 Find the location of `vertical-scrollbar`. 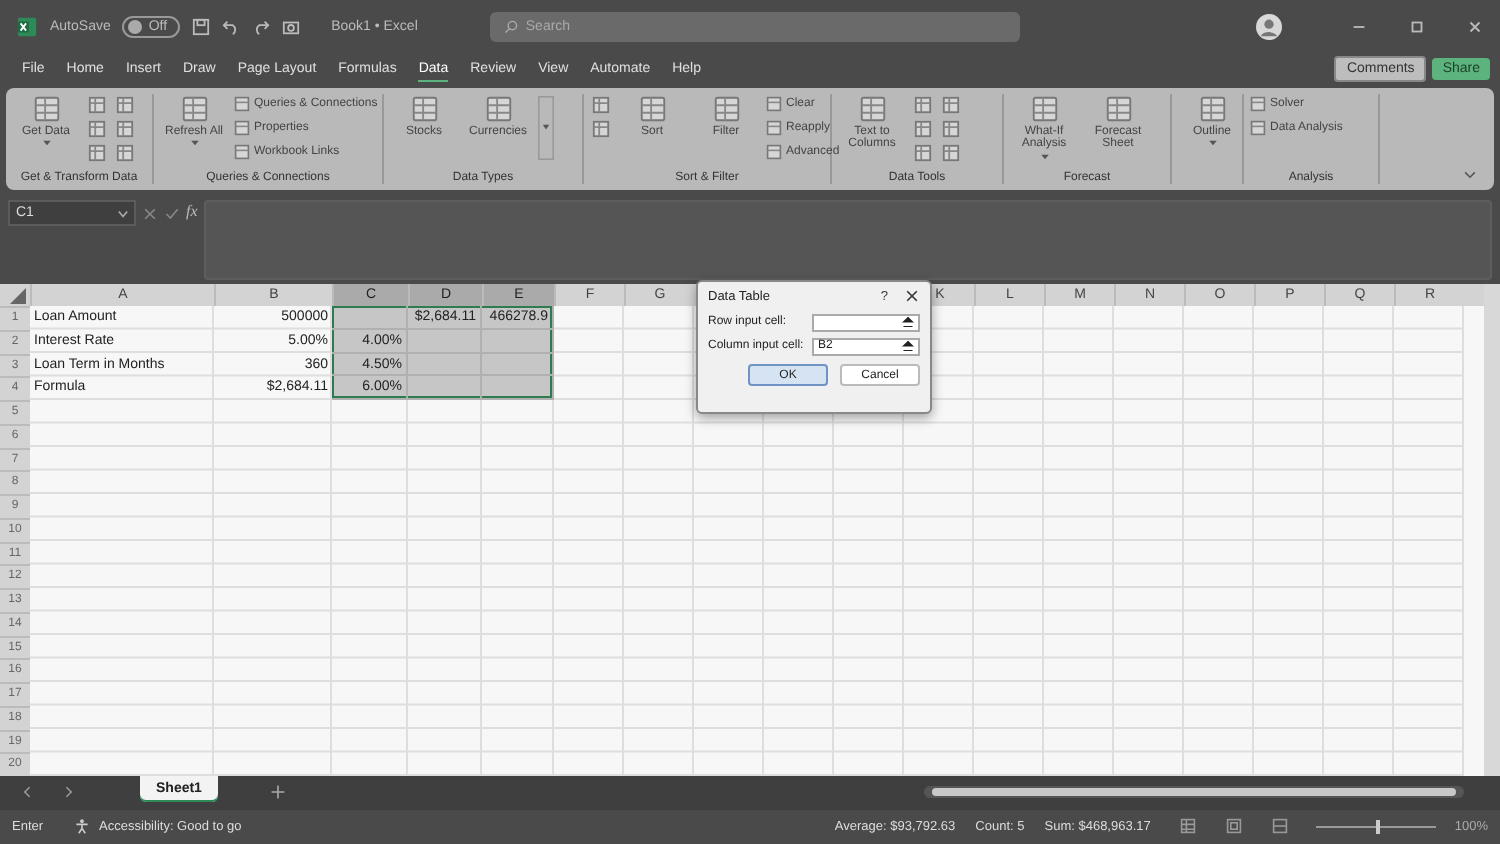

vertical-scrollbar is located at coordinates (1492, 530).